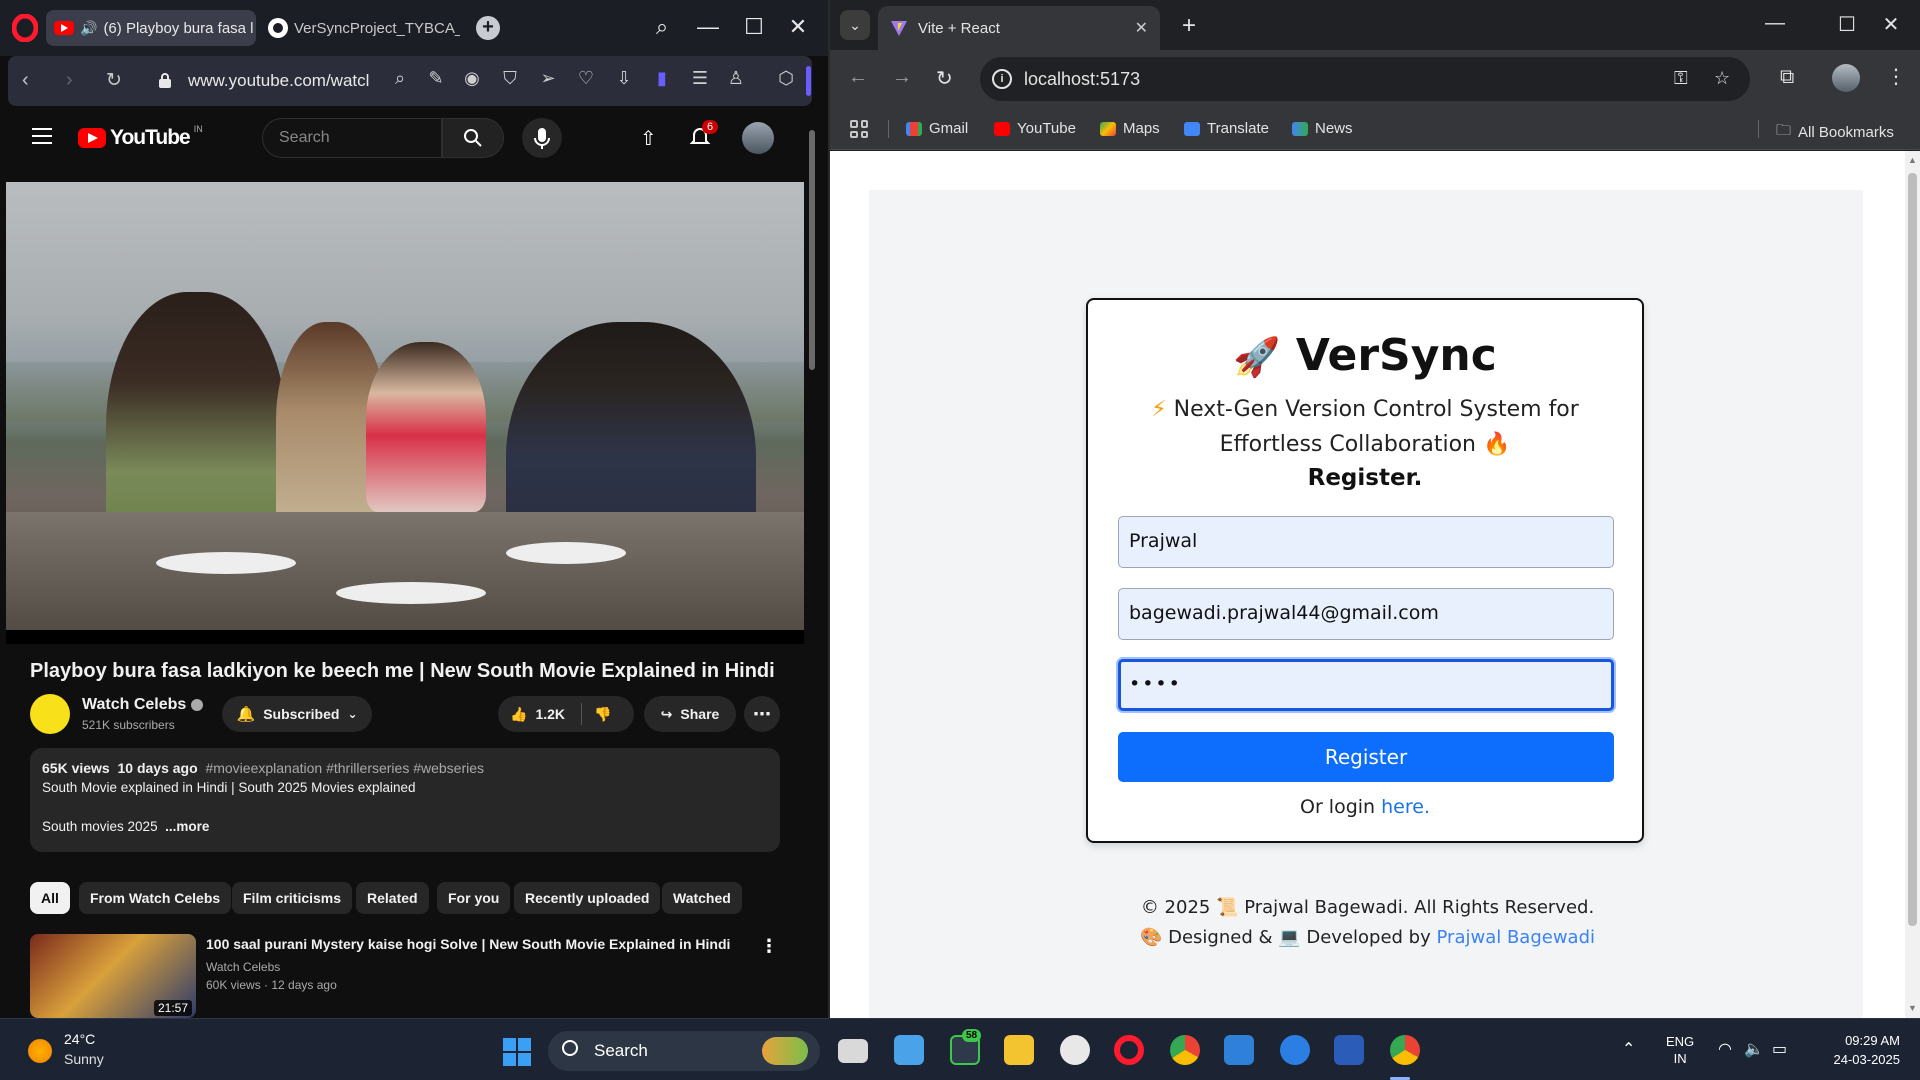 The image size is (1920, 1080). Describe the element at coordinates (392, 898) in the screenshot. I see `chip-related: Related` at that location.